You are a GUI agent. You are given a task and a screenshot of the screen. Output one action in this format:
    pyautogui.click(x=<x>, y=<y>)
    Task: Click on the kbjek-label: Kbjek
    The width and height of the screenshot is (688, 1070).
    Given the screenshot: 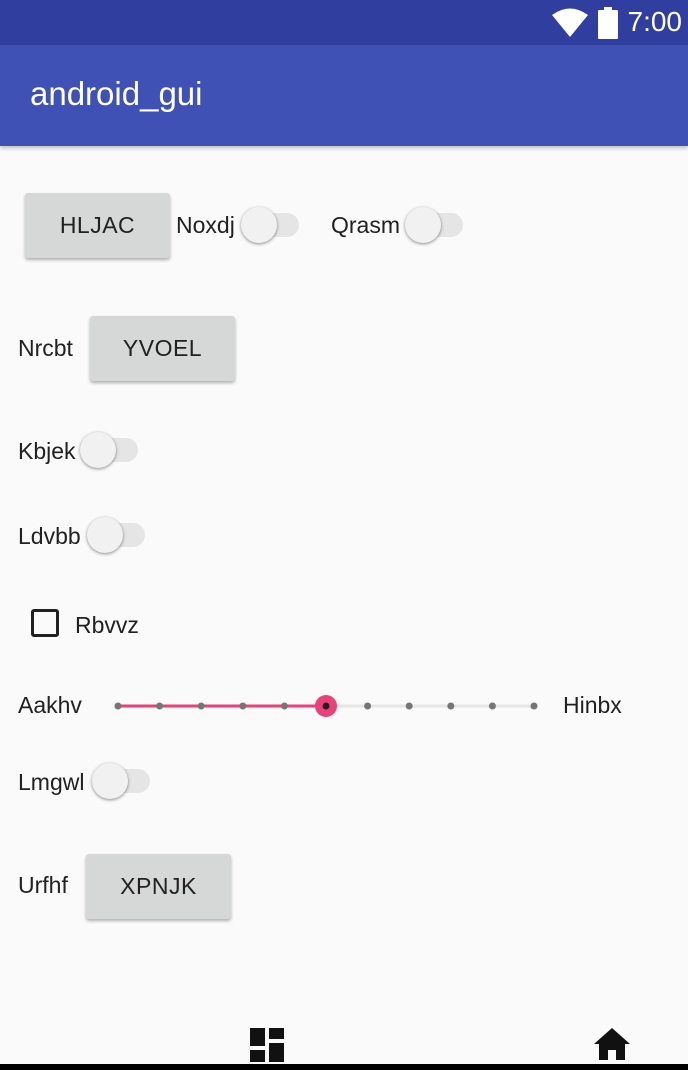 What is the action you would take?
    pyautogui.click(x=47, y=451)
    